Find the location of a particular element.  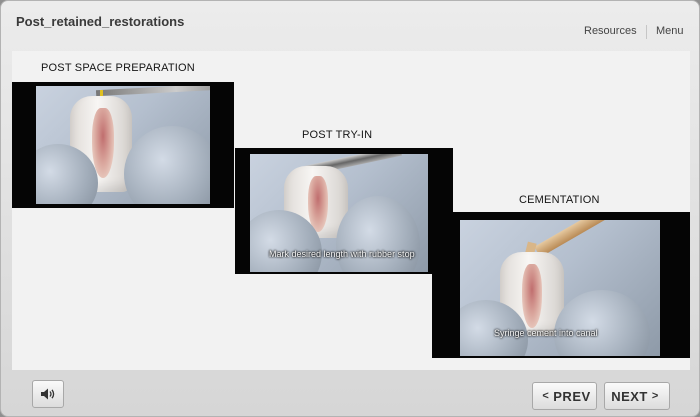

menu-link: Menu is located at coordinates (670, 31).